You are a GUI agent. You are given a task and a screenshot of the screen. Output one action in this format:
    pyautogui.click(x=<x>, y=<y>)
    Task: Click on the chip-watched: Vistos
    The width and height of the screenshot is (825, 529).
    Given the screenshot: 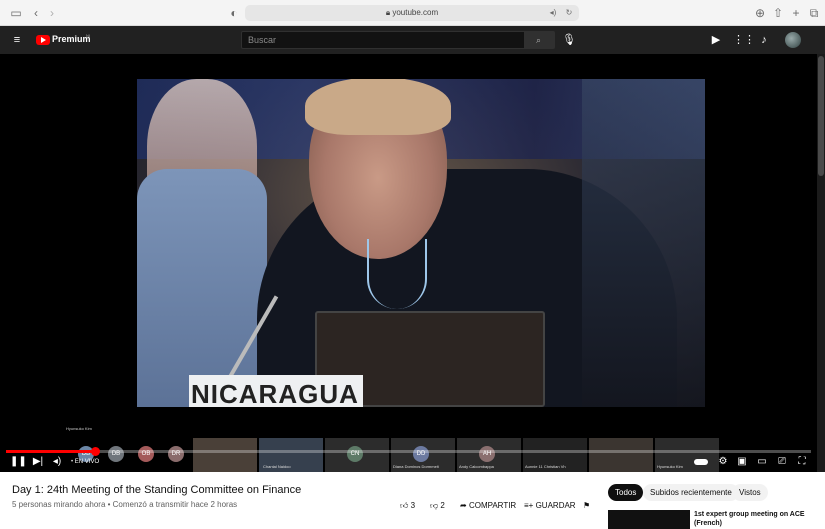 What is the action you would take?
    pyautogui.click(x=750, y=492)
    